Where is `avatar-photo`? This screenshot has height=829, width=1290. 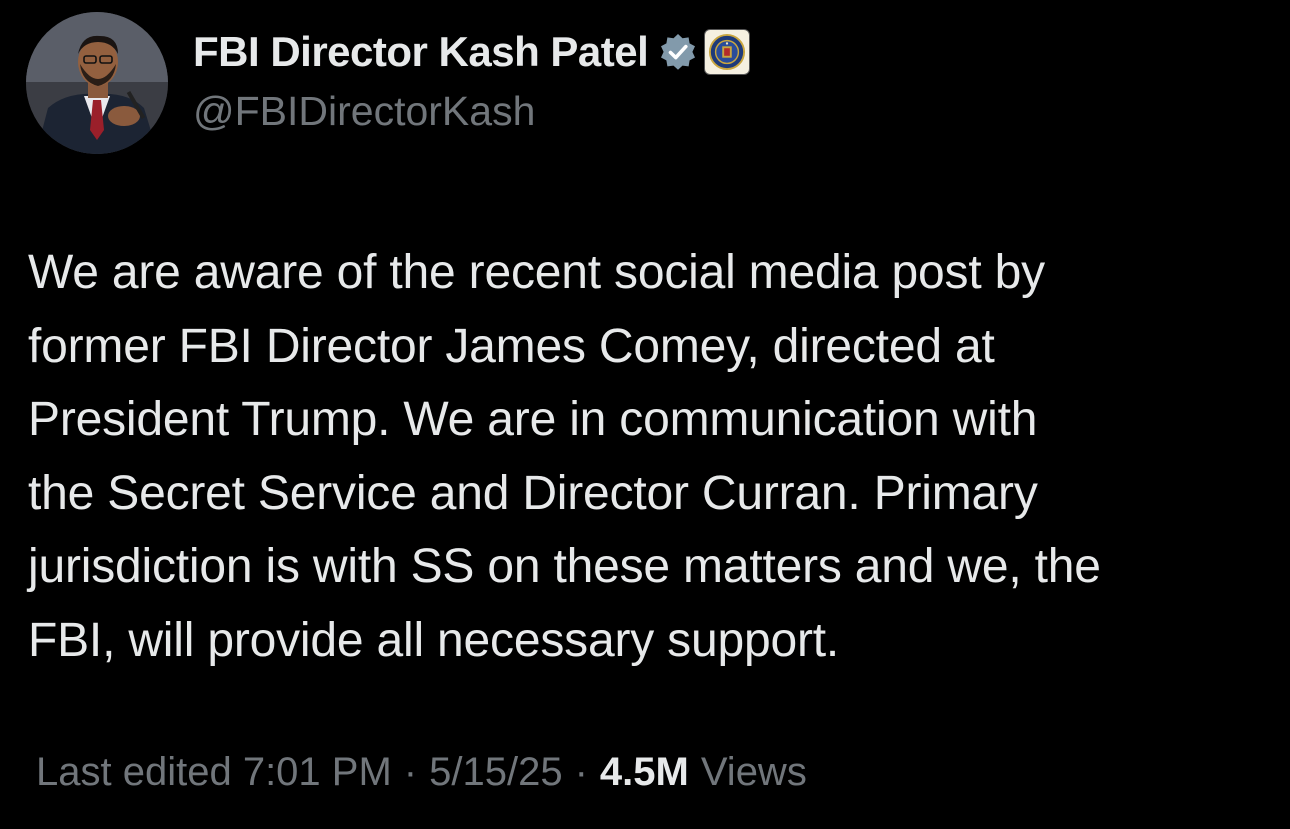
avatar-photo is located at coordinates (97, 83).